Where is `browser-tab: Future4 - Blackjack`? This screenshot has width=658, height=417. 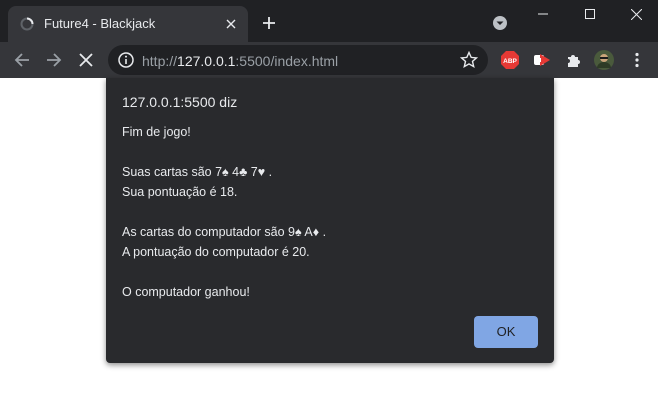 browser-tab: Future4 - Blackjack is located at coordinates (128, 24).